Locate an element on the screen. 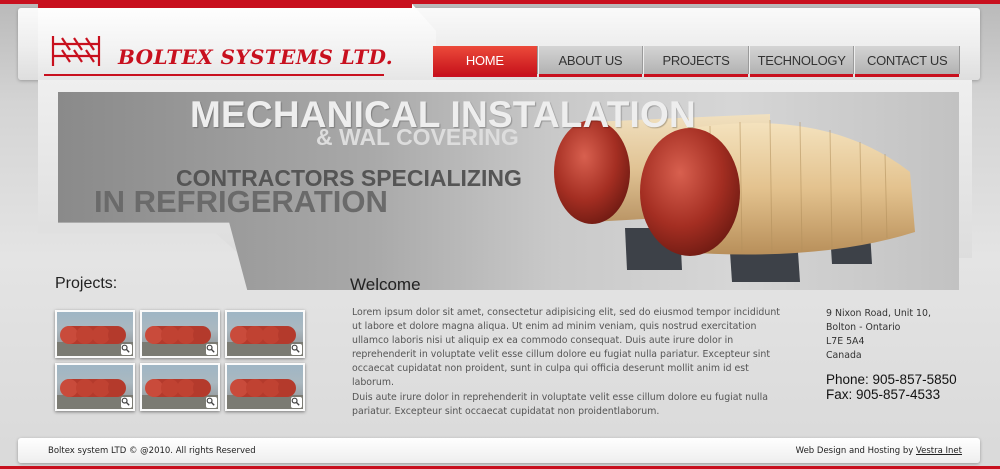 The width and height of the screenshot is (1000, 469). footer-credit: Web Design and Hosting by Vestra Inet is located at coordinates (879, 451).